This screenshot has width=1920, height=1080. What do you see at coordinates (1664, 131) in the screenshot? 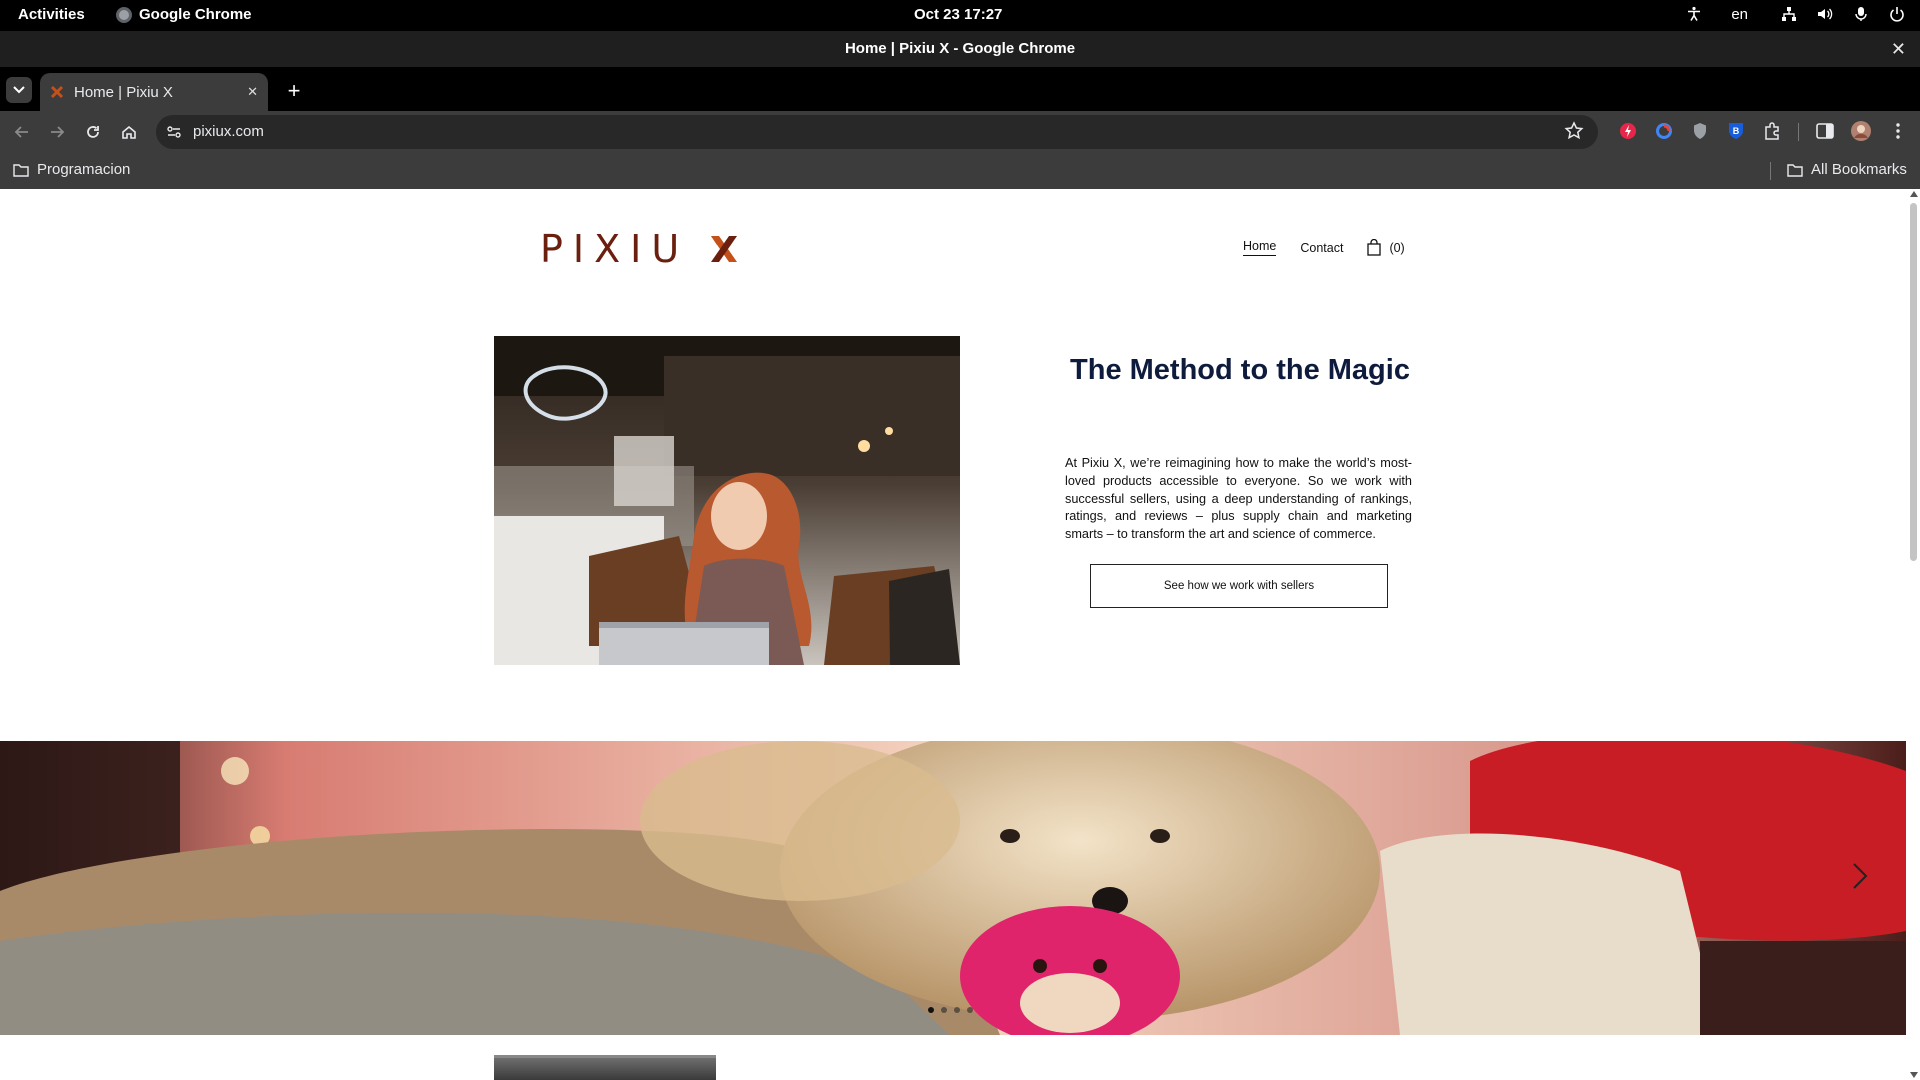
I see `extension-google-icon` at bounding box center [1664, 131].